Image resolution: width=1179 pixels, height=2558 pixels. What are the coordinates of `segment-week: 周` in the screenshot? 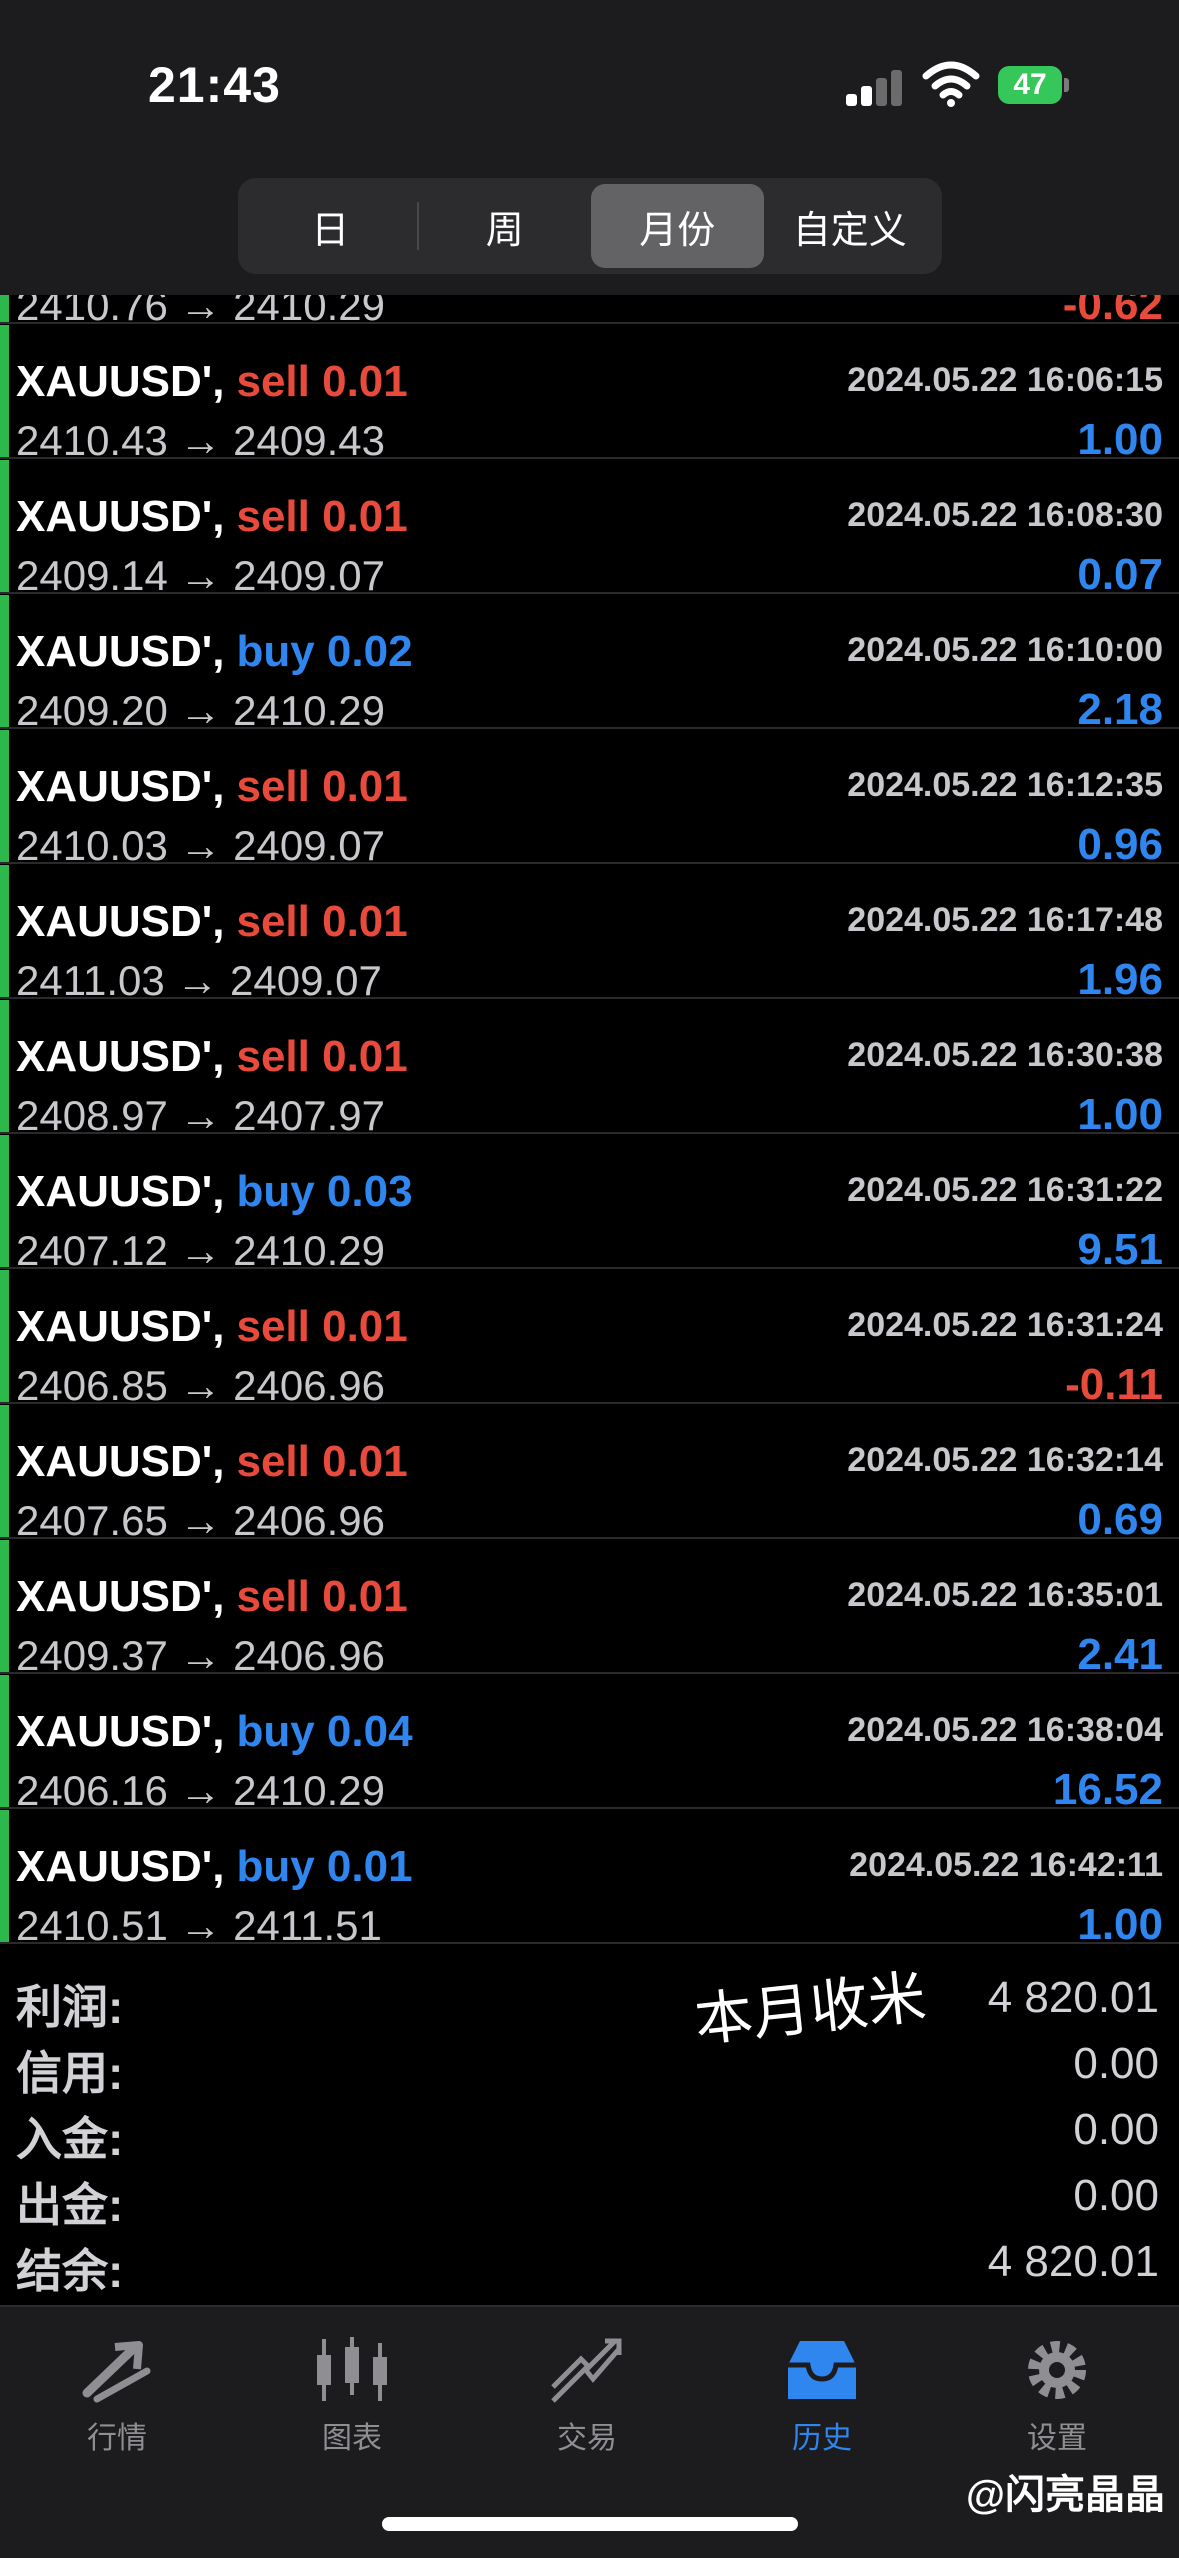 It's located at (505, 226).